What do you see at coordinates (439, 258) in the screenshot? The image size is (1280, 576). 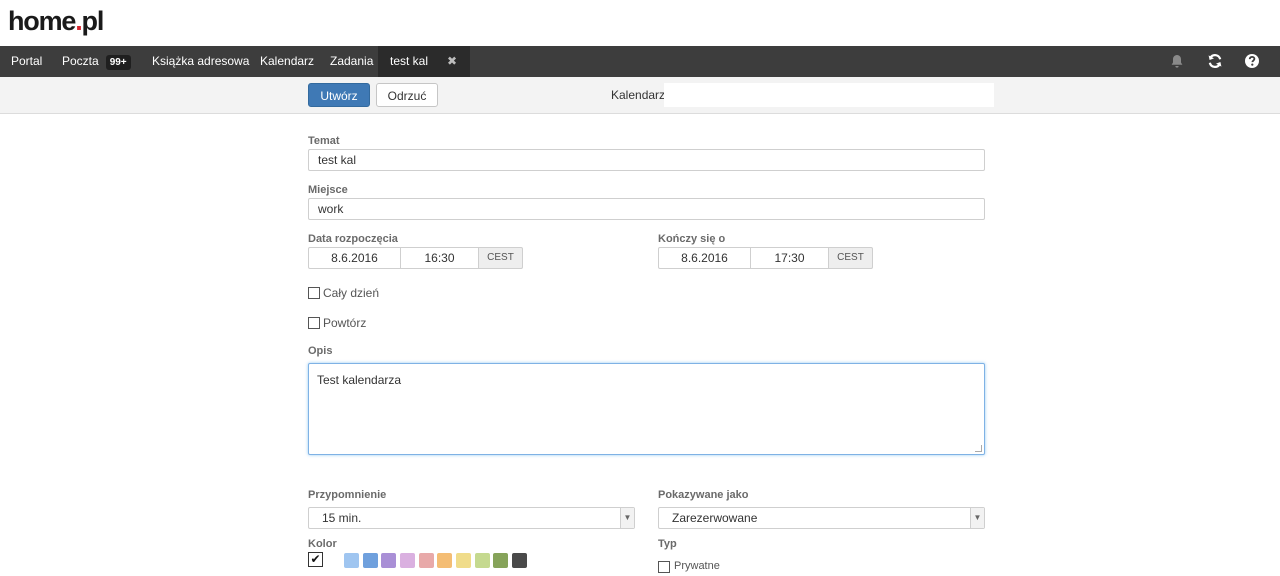 I see `start-time-input: 16:30` at bounding box center [439, 258].